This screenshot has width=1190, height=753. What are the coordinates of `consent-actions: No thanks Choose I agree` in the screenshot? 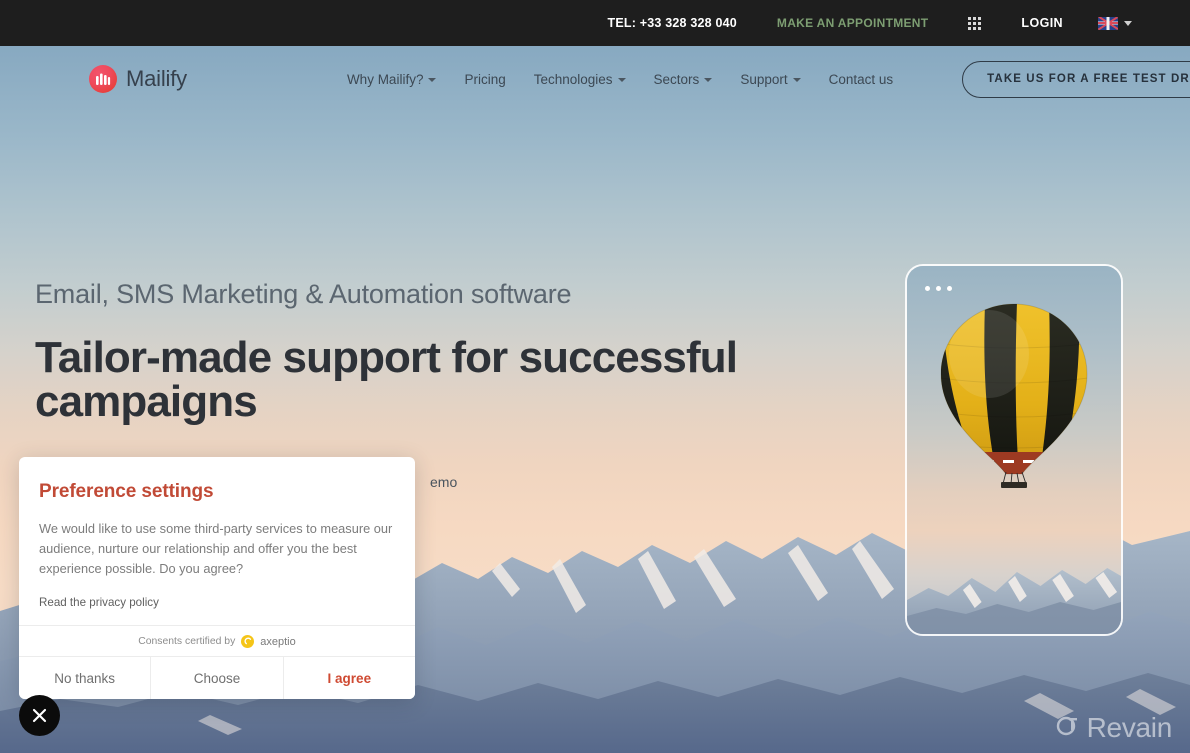 It's located at (217, 678).